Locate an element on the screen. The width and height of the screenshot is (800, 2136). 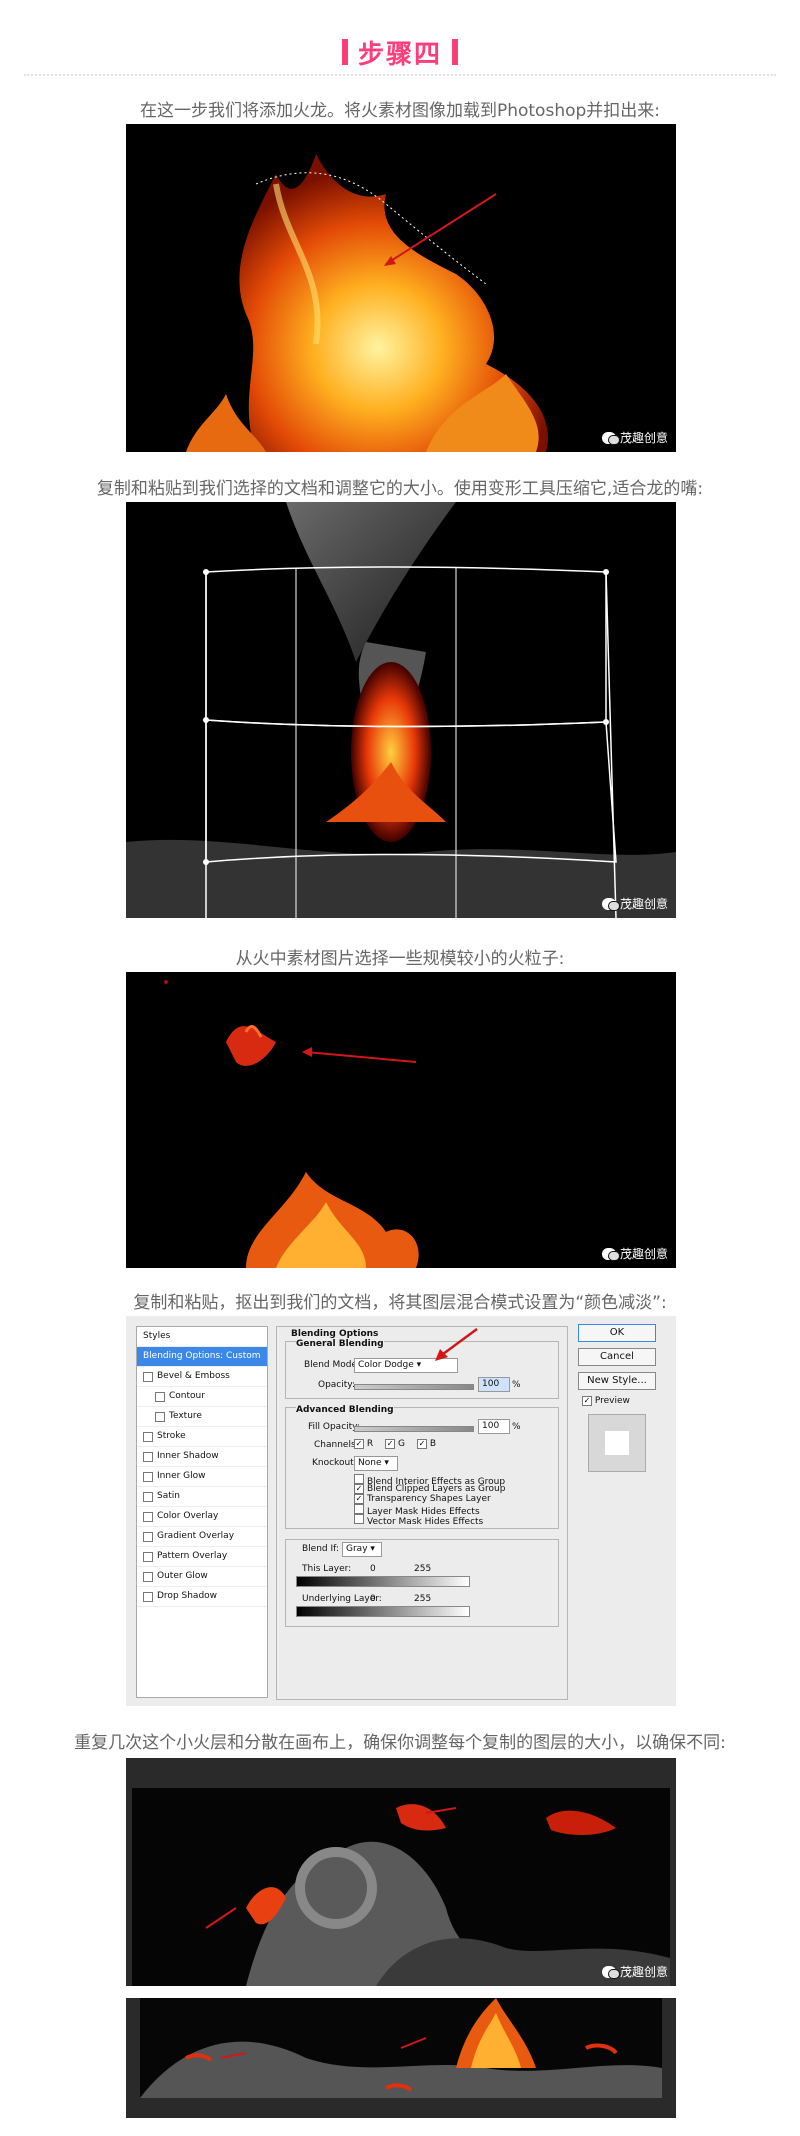
advanced-option-checkbox: Layer Mask Hides Effects is located at coordinates (429, 1510).